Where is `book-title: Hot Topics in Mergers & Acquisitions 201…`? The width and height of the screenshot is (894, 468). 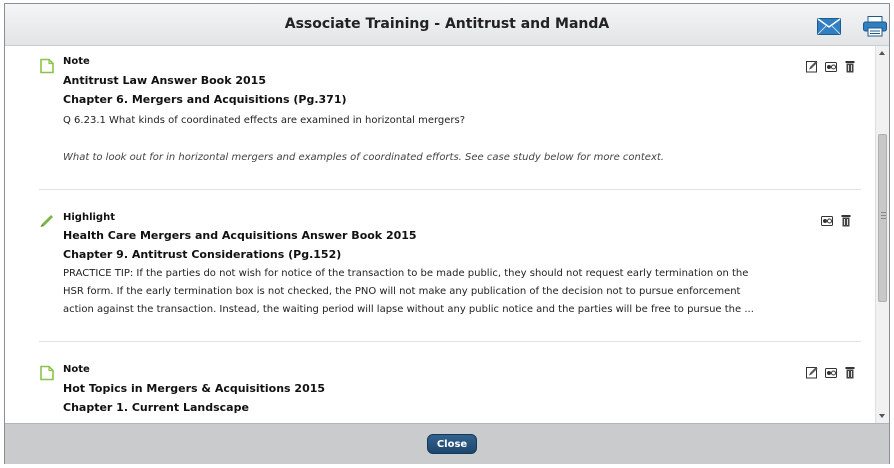 book-title: Hot Topics in Mergers & Acquisitions 201… is located at coordinates (194, 388).